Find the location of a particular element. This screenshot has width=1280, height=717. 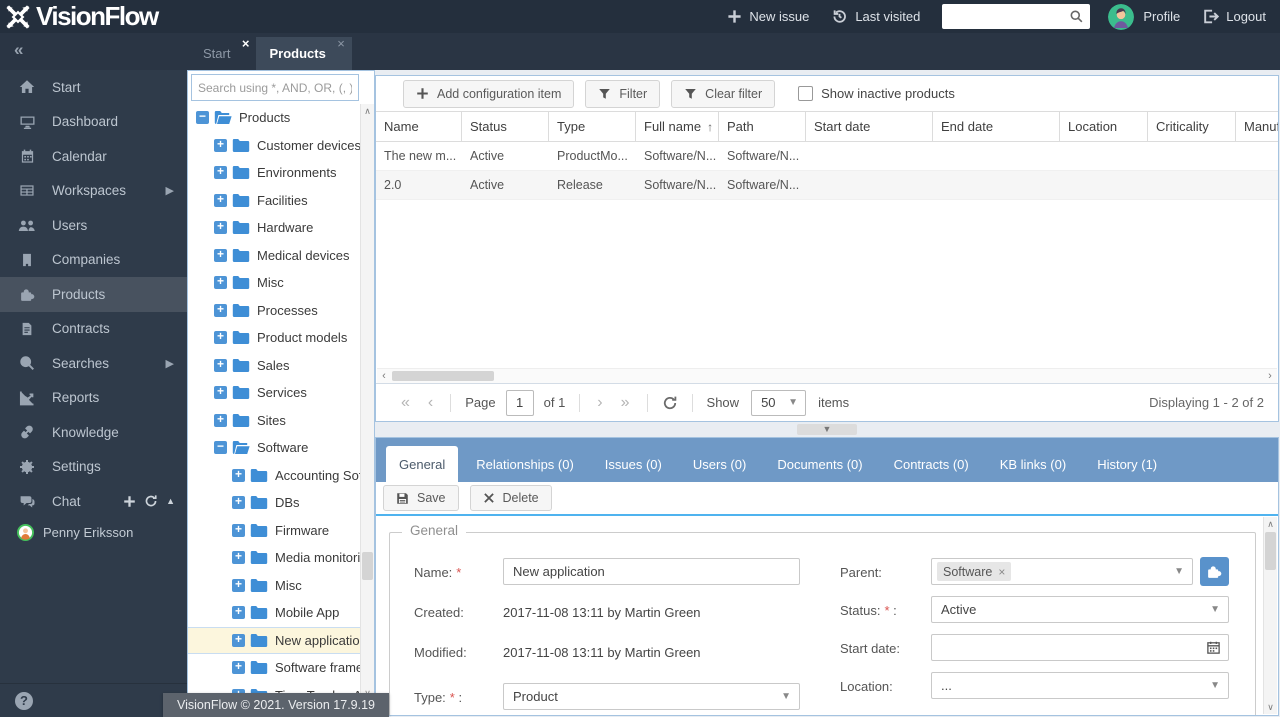

tree-node-products: − Products is located at coordinates (274, 118).